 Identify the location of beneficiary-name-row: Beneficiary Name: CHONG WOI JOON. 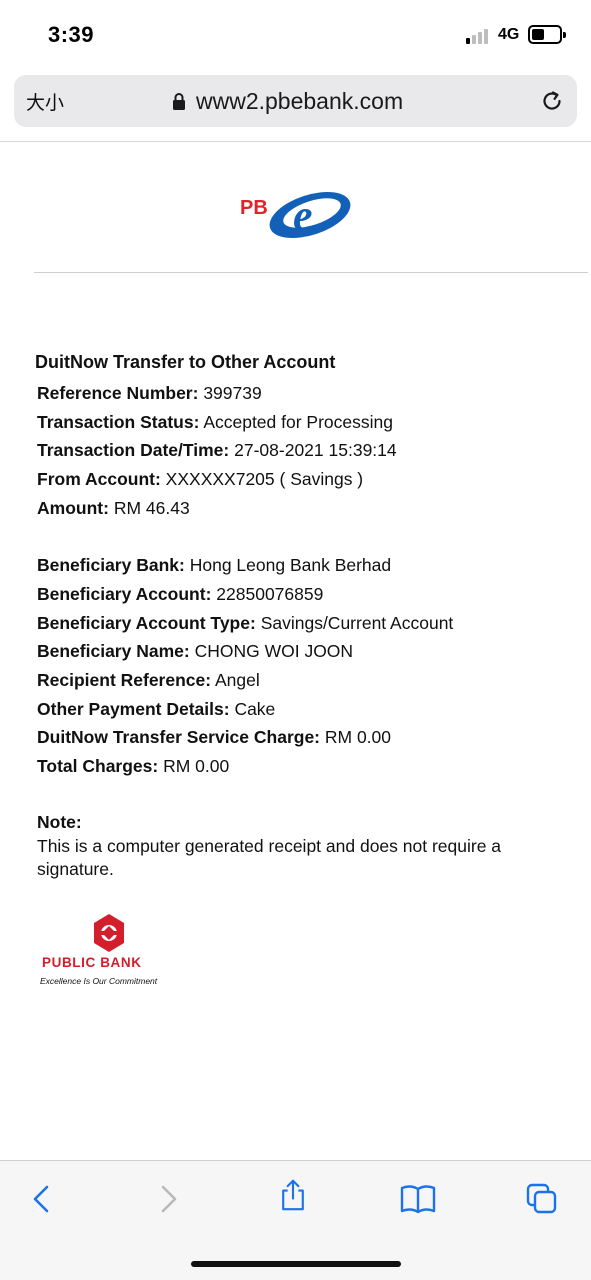
(195, 651).